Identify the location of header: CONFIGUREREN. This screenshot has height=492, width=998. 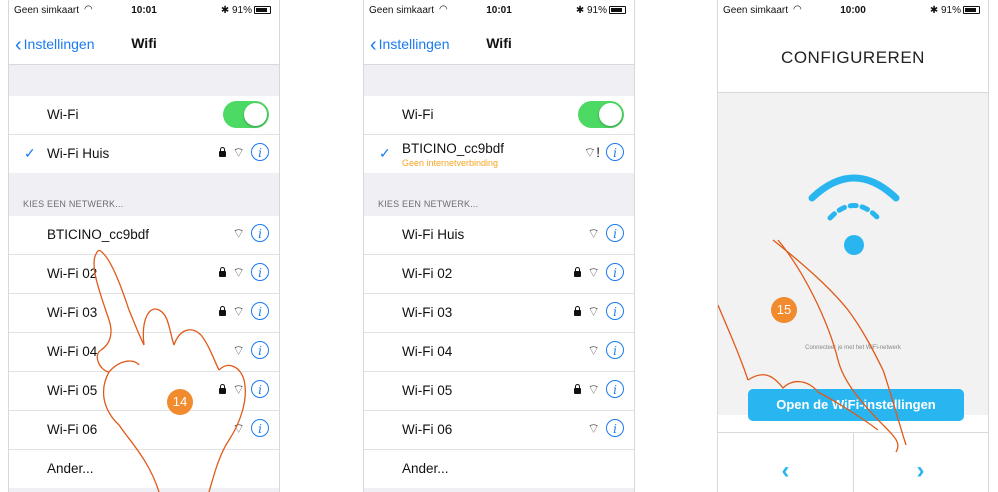
(853, 57).